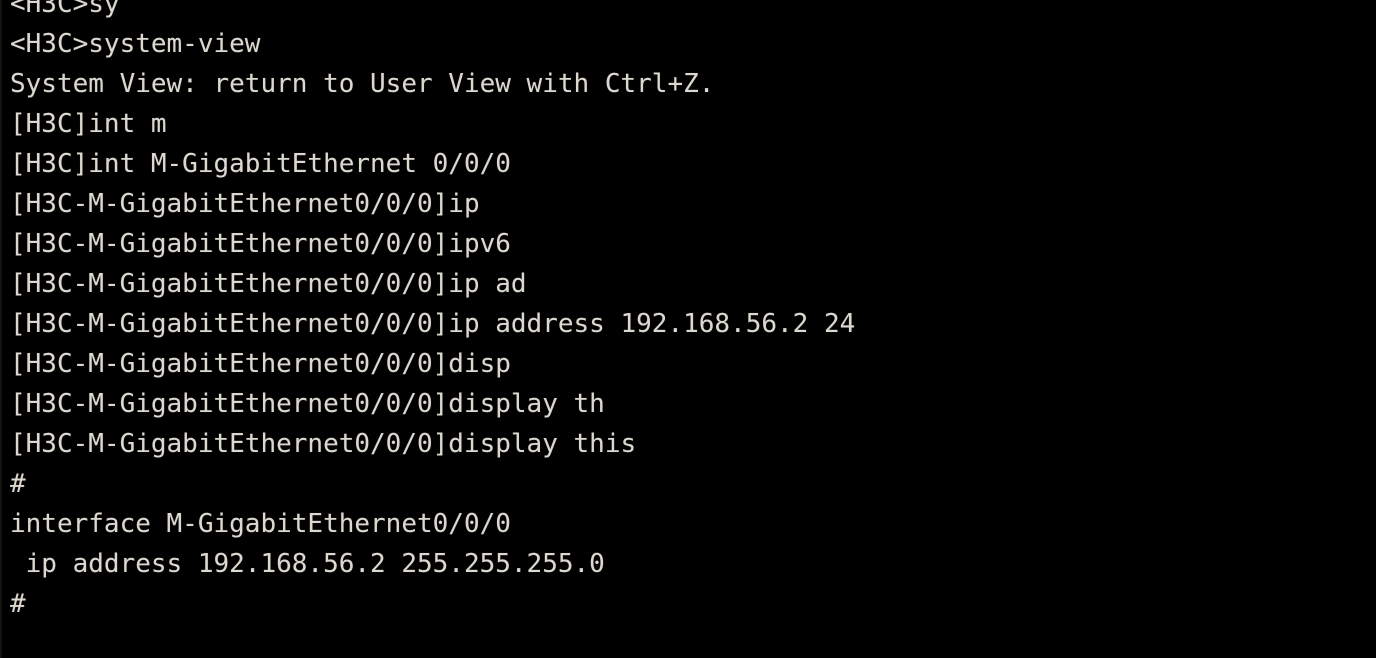  I want to click on terminal-line-cmd-int-mge: [H3C]int M-GigabitEthernet 0/0/0, so click(260, 164).